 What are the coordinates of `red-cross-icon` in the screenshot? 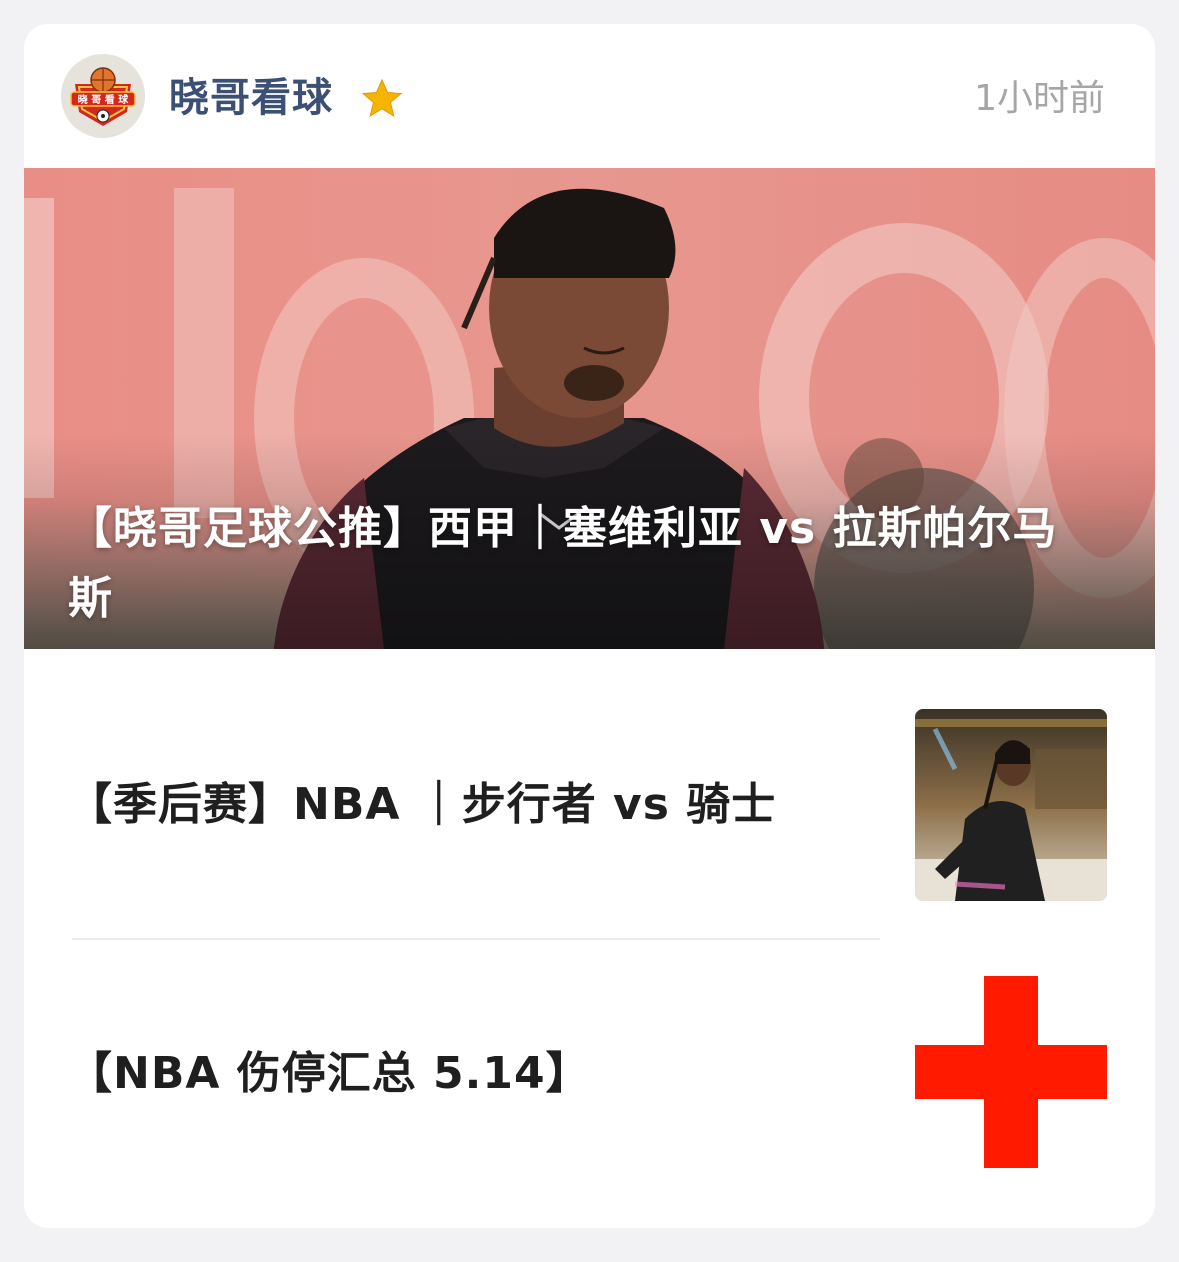 It's located at (1011, 1072).